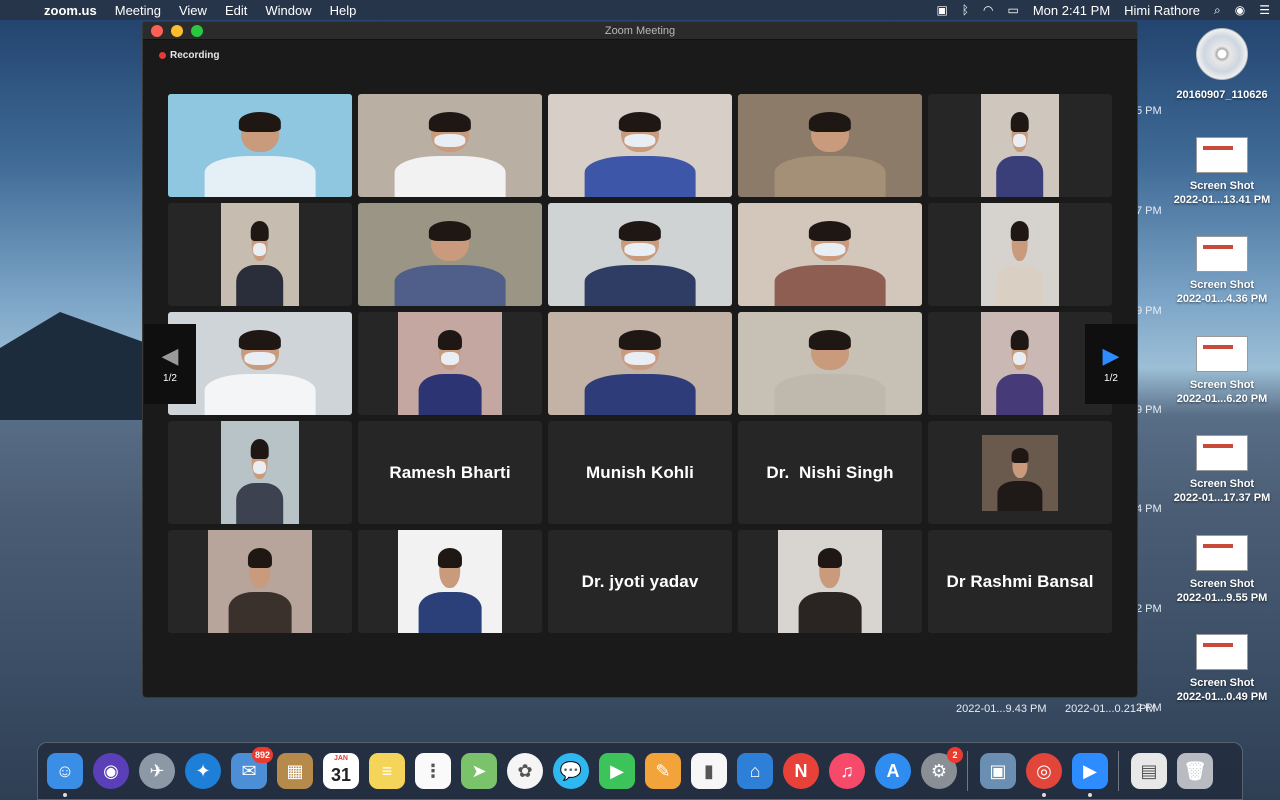  What do you see at coordinates (295, 771) in the screenshot?
I see `contacts-icon: ▦` at bounding box center [295, 771].